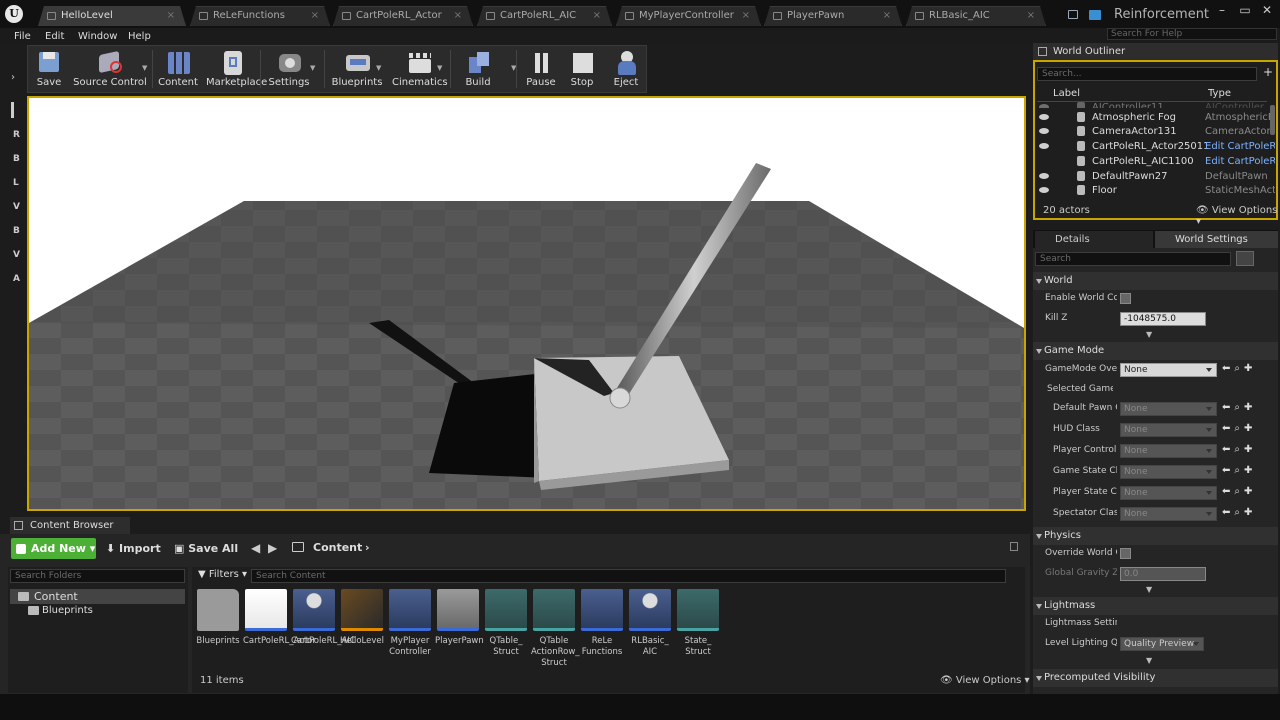 The width and height of the screenshot is (1280, 720). I want to click on asset-tile: PlayerPawn, so click(459, 623).